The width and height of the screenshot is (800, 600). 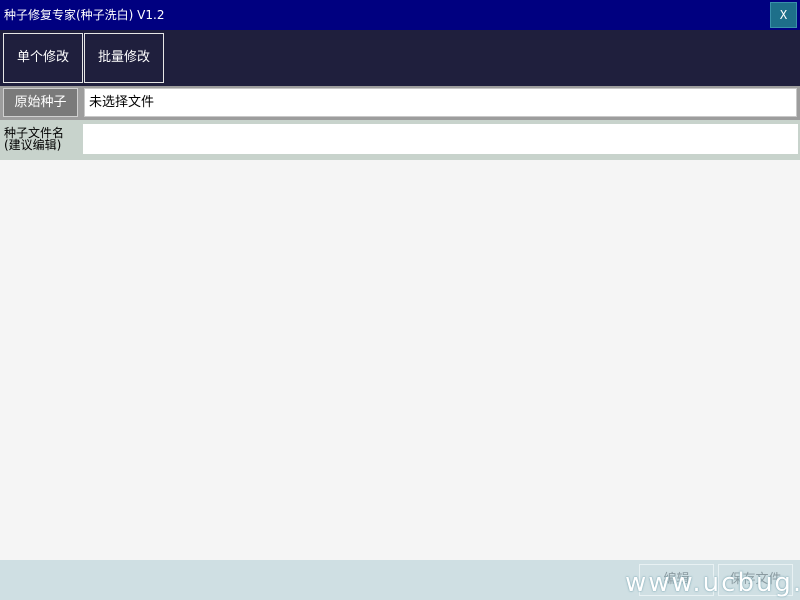 What do you see at coordinates (84, 15) in the screenshot?
I see `window-title: 种子修复专家(种子洗白) V1.2` at bounding box center [84, 15].